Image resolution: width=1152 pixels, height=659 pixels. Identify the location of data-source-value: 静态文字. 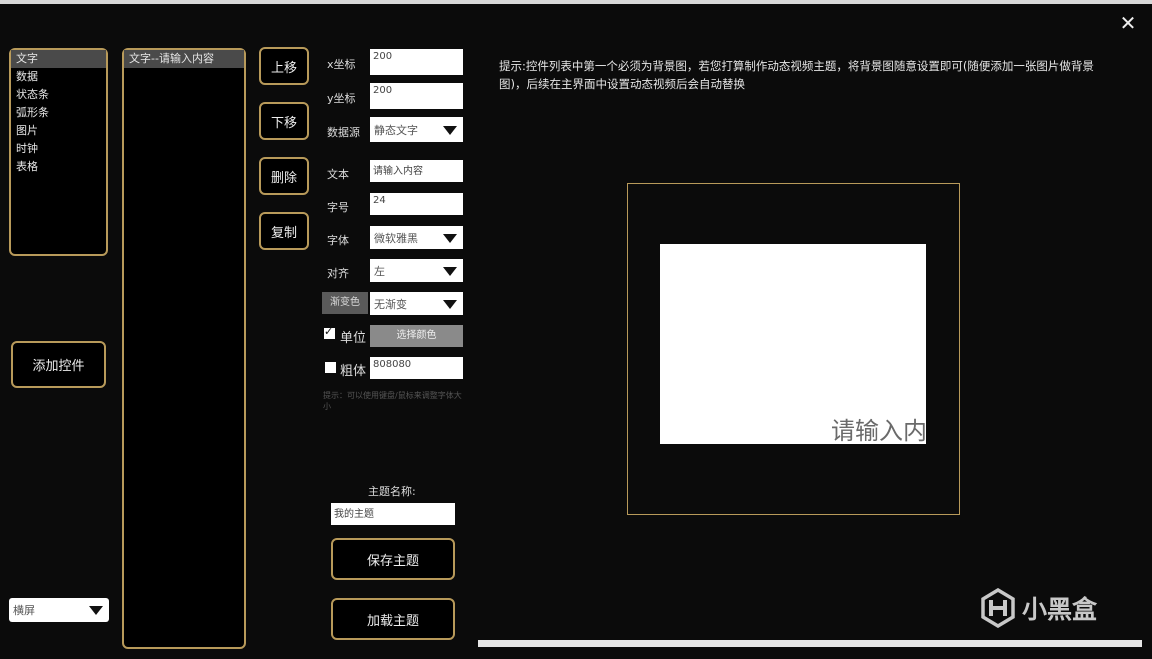
(396, 130).